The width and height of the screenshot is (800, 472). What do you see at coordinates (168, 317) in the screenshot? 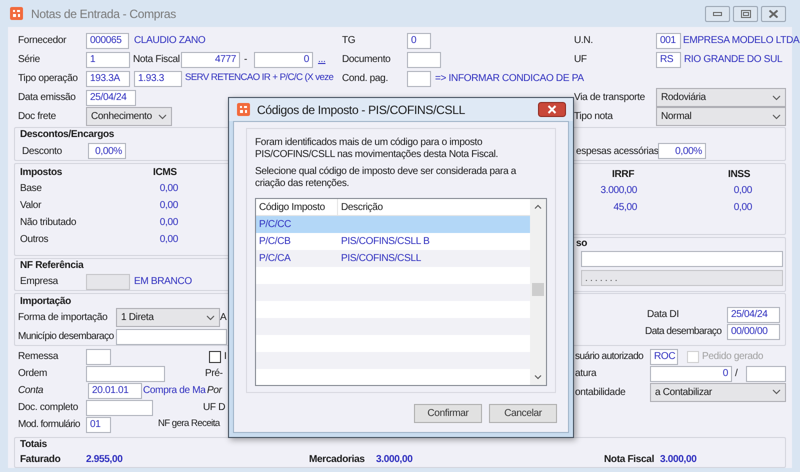
I see `dropdown: 1 Direta` at bounding box center [168, 317].